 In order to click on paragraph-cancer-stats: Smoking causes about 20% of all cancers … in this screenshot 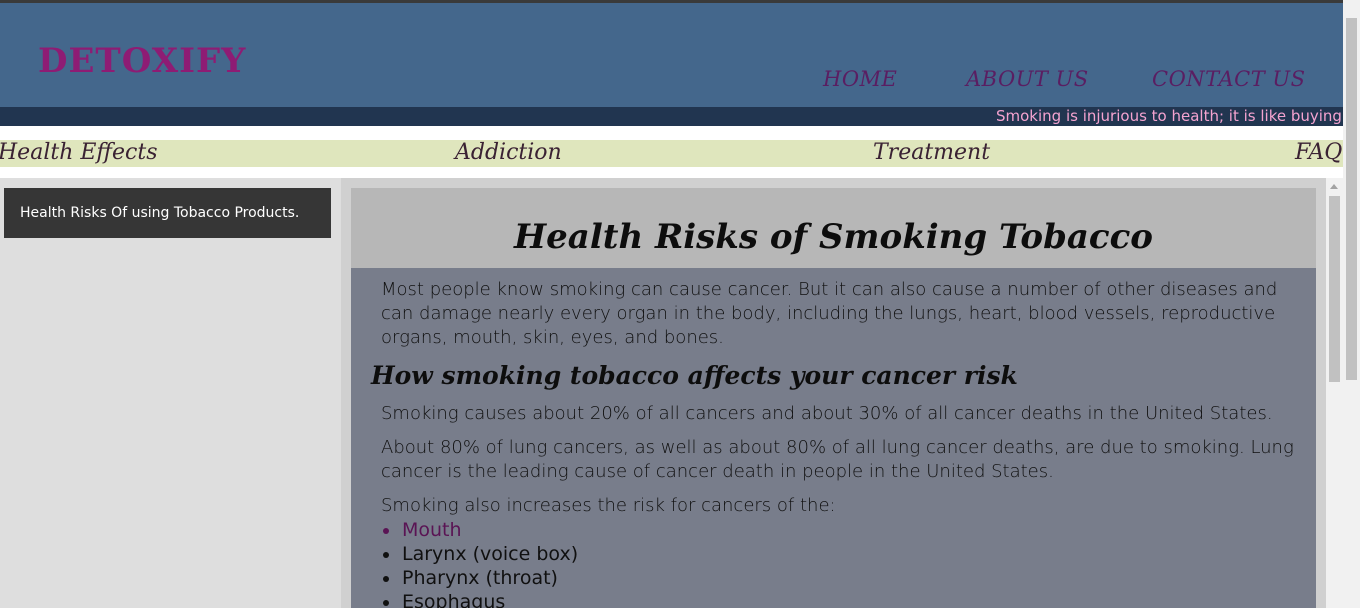, I will do `click(827, 413)`.